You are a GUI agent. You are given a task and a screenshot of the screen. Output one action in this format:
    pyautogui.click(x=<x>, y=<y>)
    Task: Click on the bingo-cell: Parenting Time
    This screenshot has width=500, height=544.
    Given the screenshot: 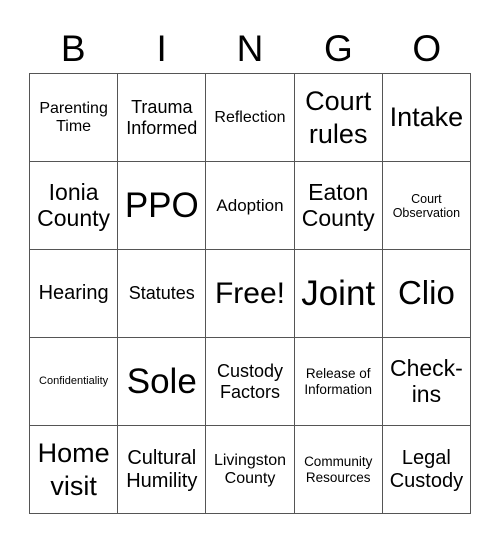 What is the action you would take?
    pyautogui.click(x=74, y=118)
    